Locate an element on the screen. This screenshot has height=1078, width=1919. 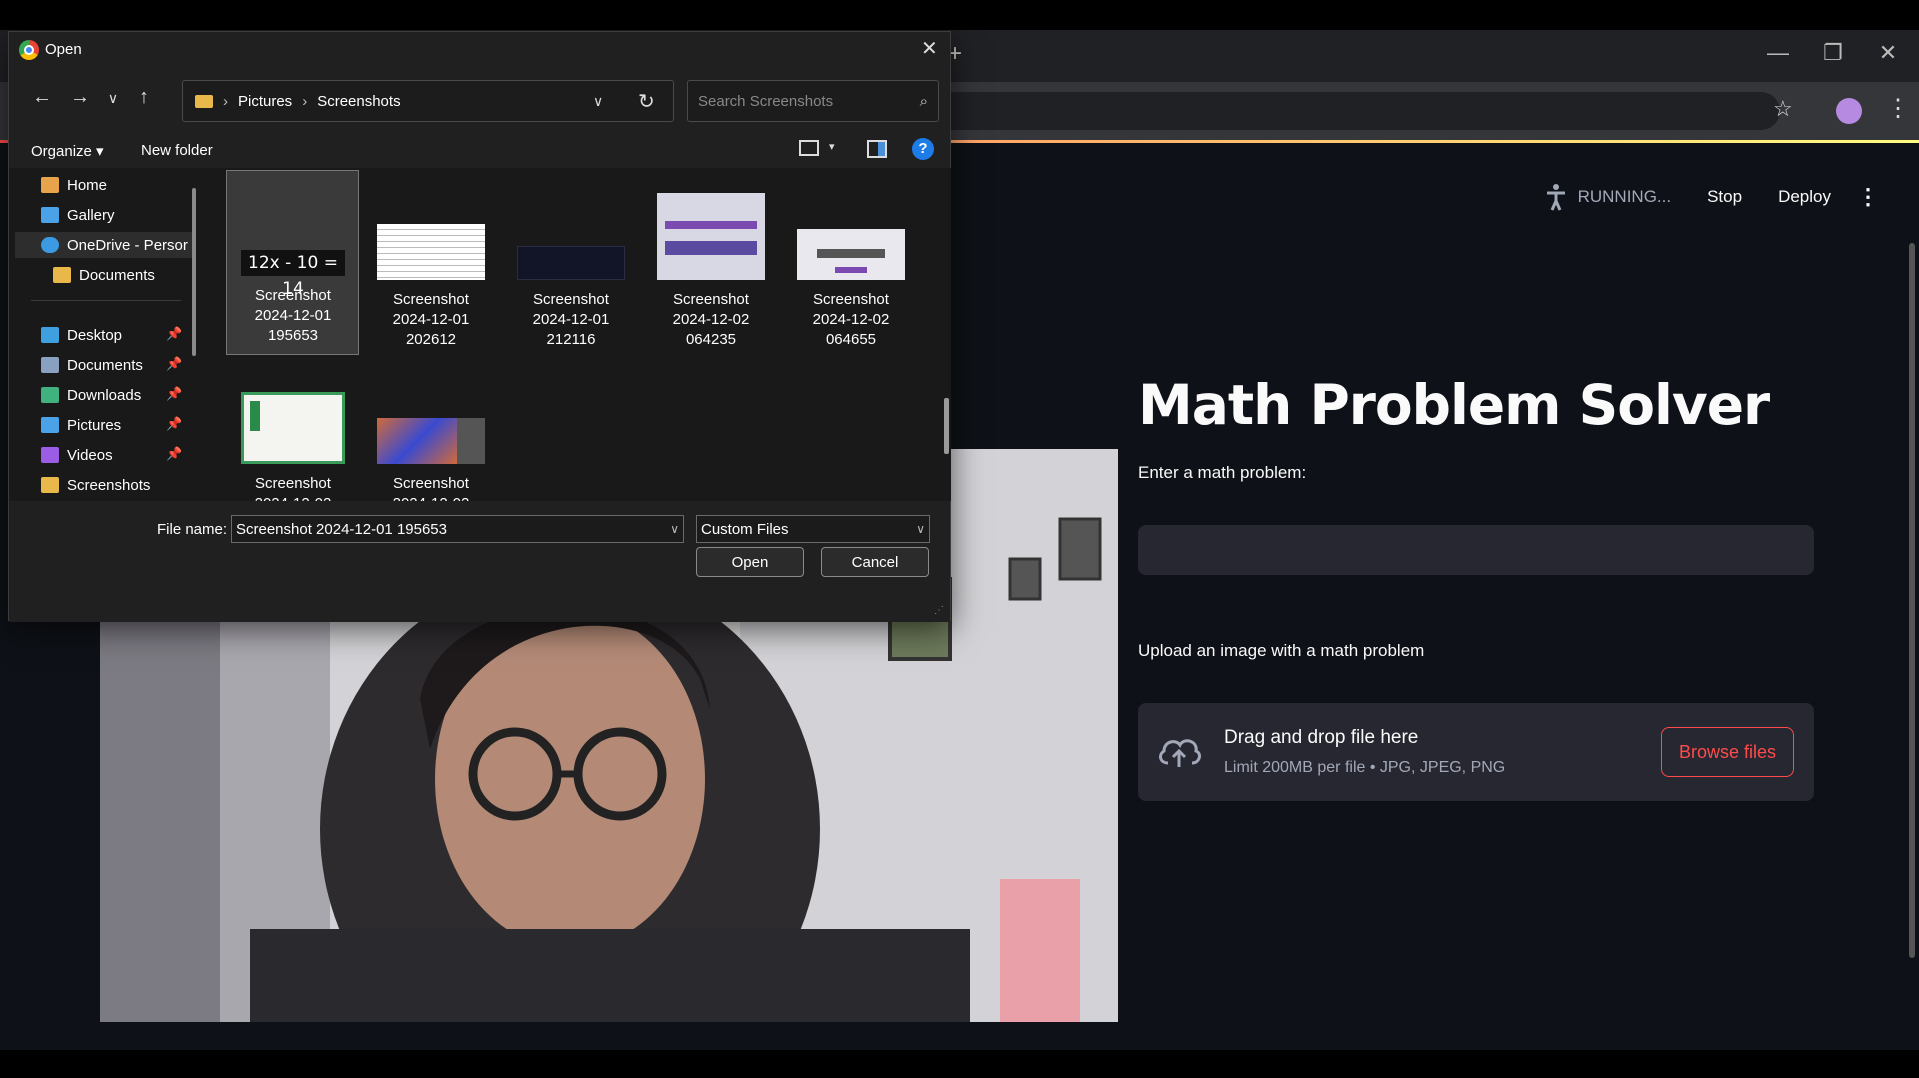
pictures-icon is located at coordinates (50, 425).